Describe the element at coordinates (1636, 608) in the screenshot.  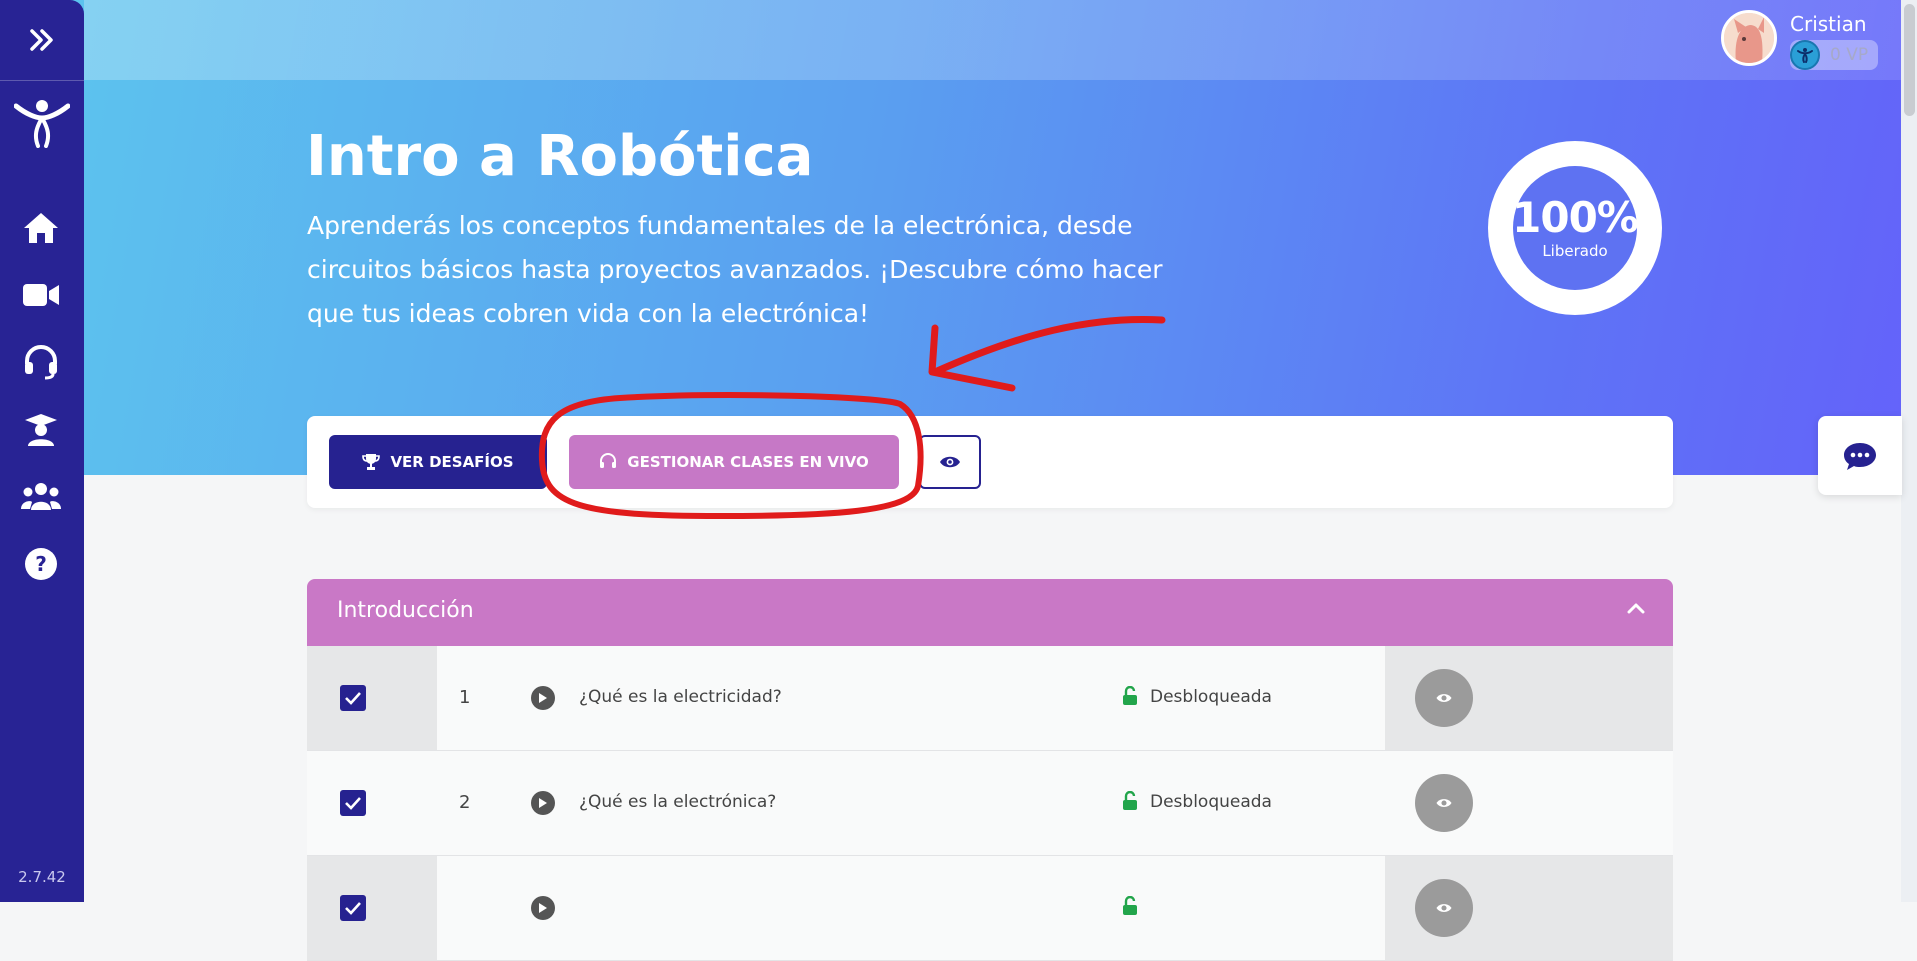
I see `chevron-up-icon` at that location.